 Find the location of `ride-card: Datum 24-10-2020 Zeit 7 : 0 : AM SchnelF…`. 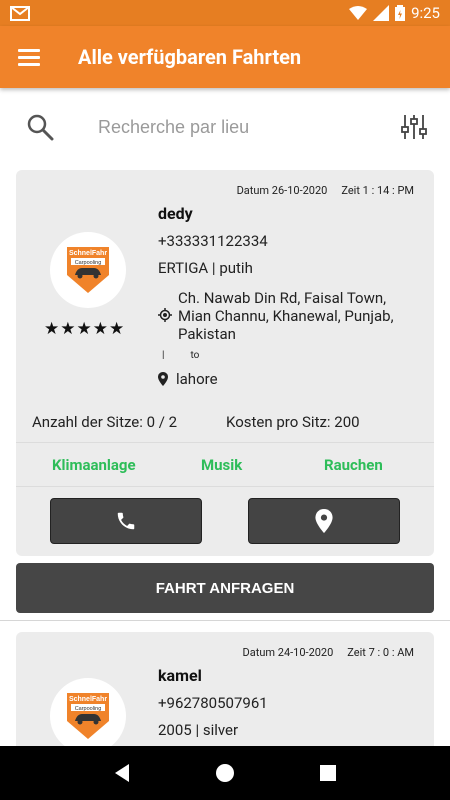

ride-card: Datum 24-10-2020 Zeit 7 : 0 : AM SchnelF… is located at coordinates (225, 693).